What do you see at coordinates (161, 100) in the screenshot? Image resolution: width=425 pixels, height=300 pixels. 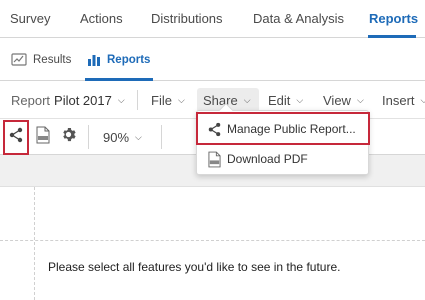 I see `file-menu-label: File` at bounding box center [161, 100].